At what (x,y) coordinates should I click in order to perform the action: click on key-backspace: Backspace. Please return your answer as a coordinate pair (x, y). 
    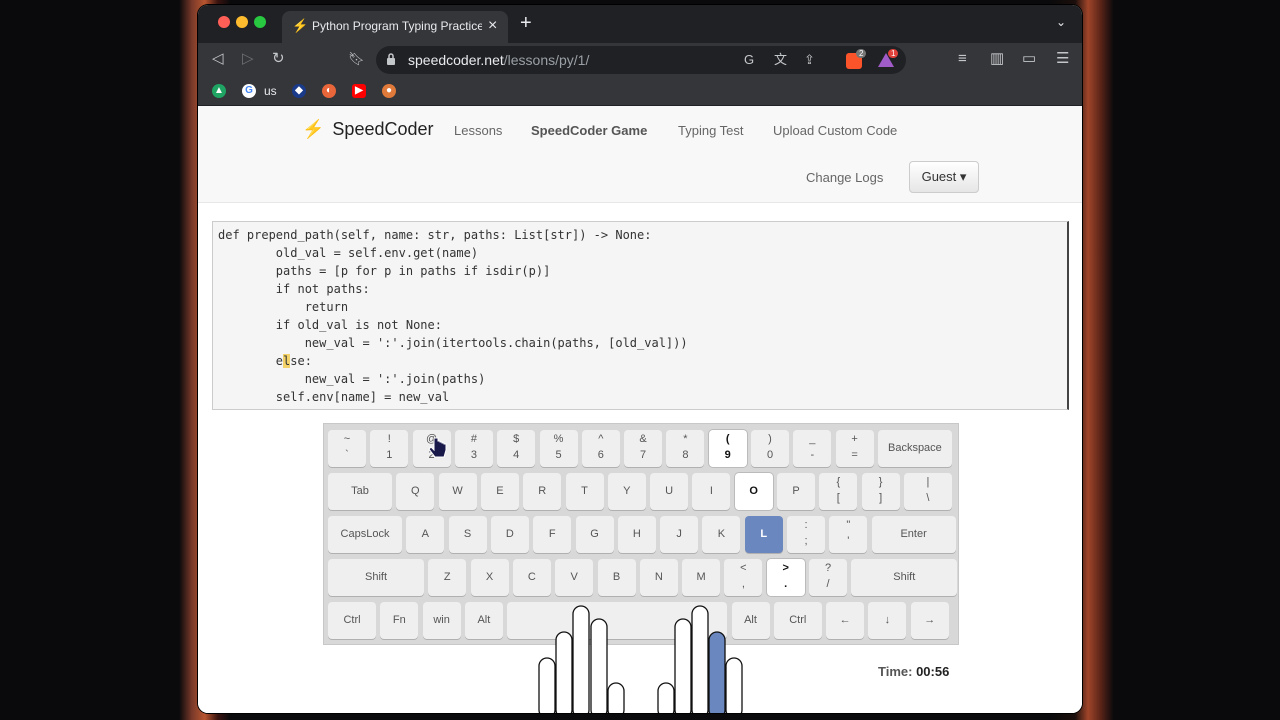
    Looking at the image, I should click on (914, 448).